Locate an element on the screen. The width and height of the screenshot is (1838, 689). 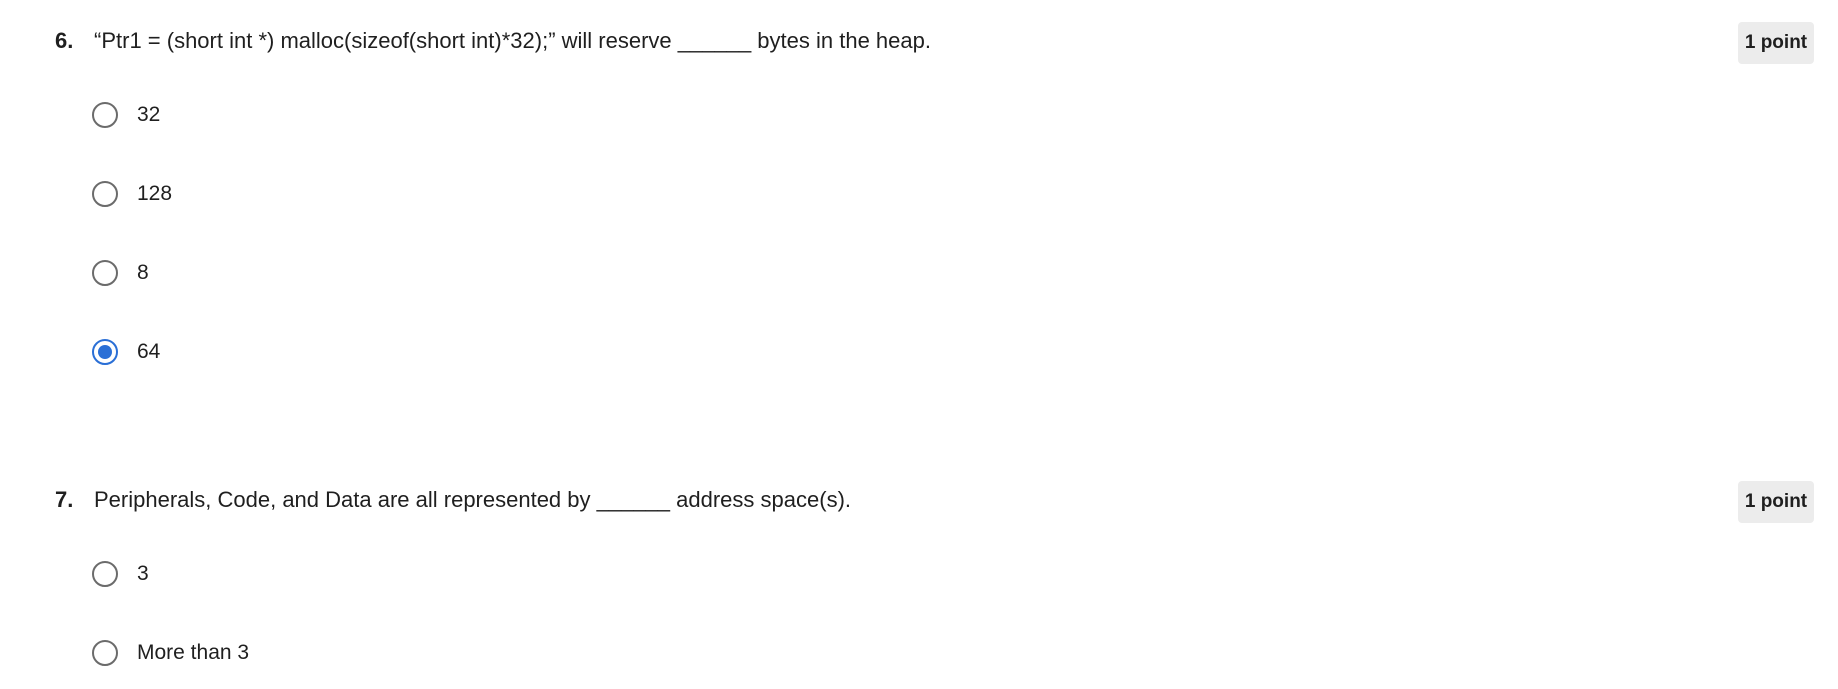
question-number: 6. is located at coordinates (64, 40).